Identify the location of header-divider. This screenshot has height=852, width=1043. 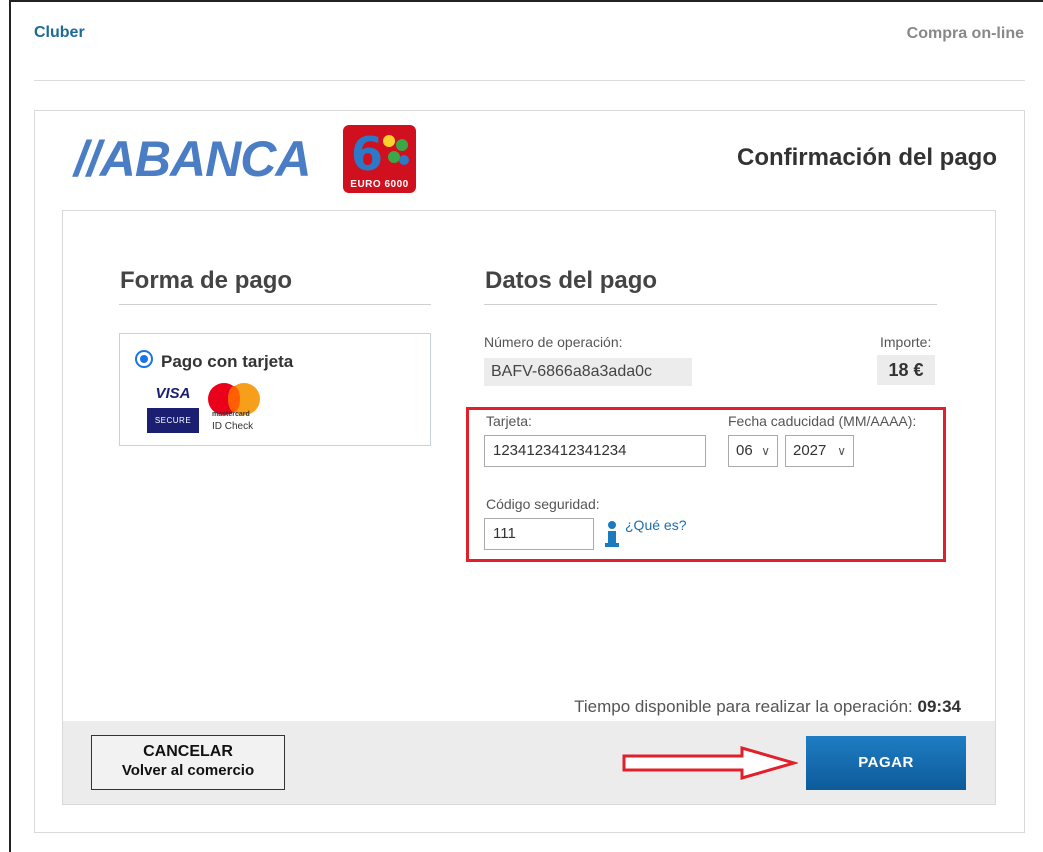
(529, 80).